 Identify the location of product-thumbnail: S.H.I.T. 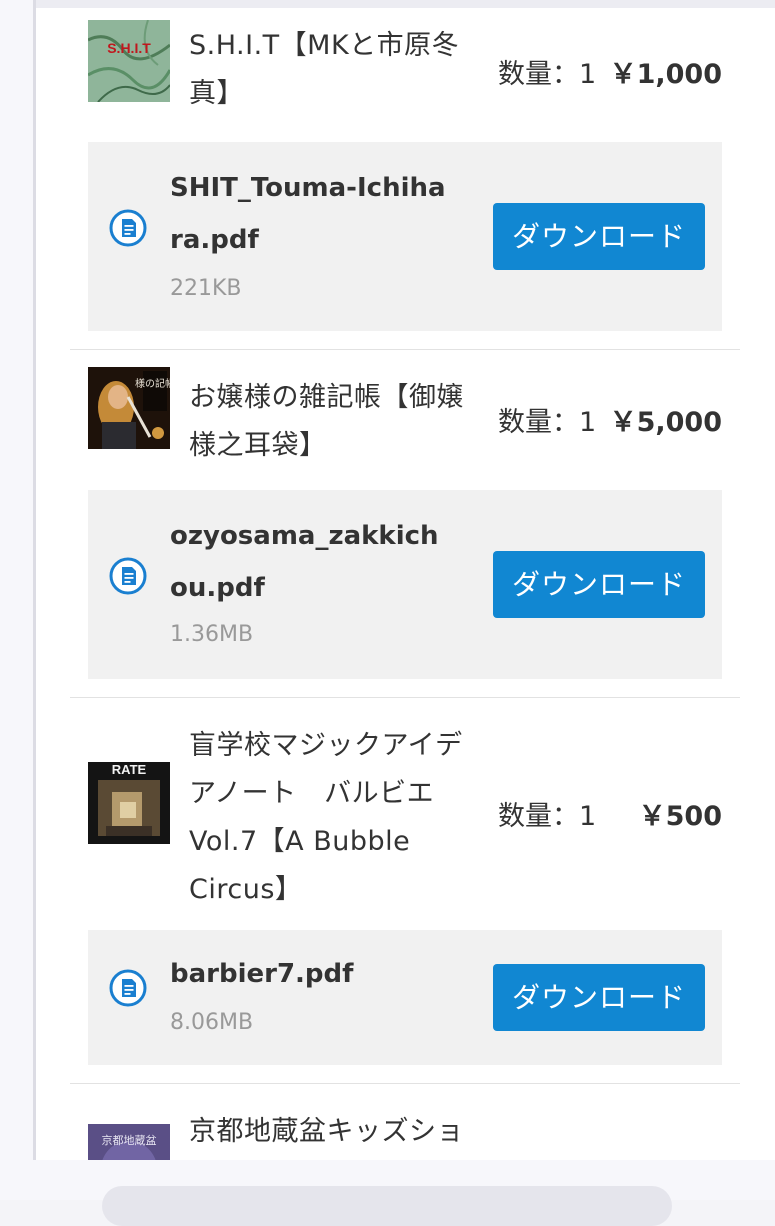
(129, 61).